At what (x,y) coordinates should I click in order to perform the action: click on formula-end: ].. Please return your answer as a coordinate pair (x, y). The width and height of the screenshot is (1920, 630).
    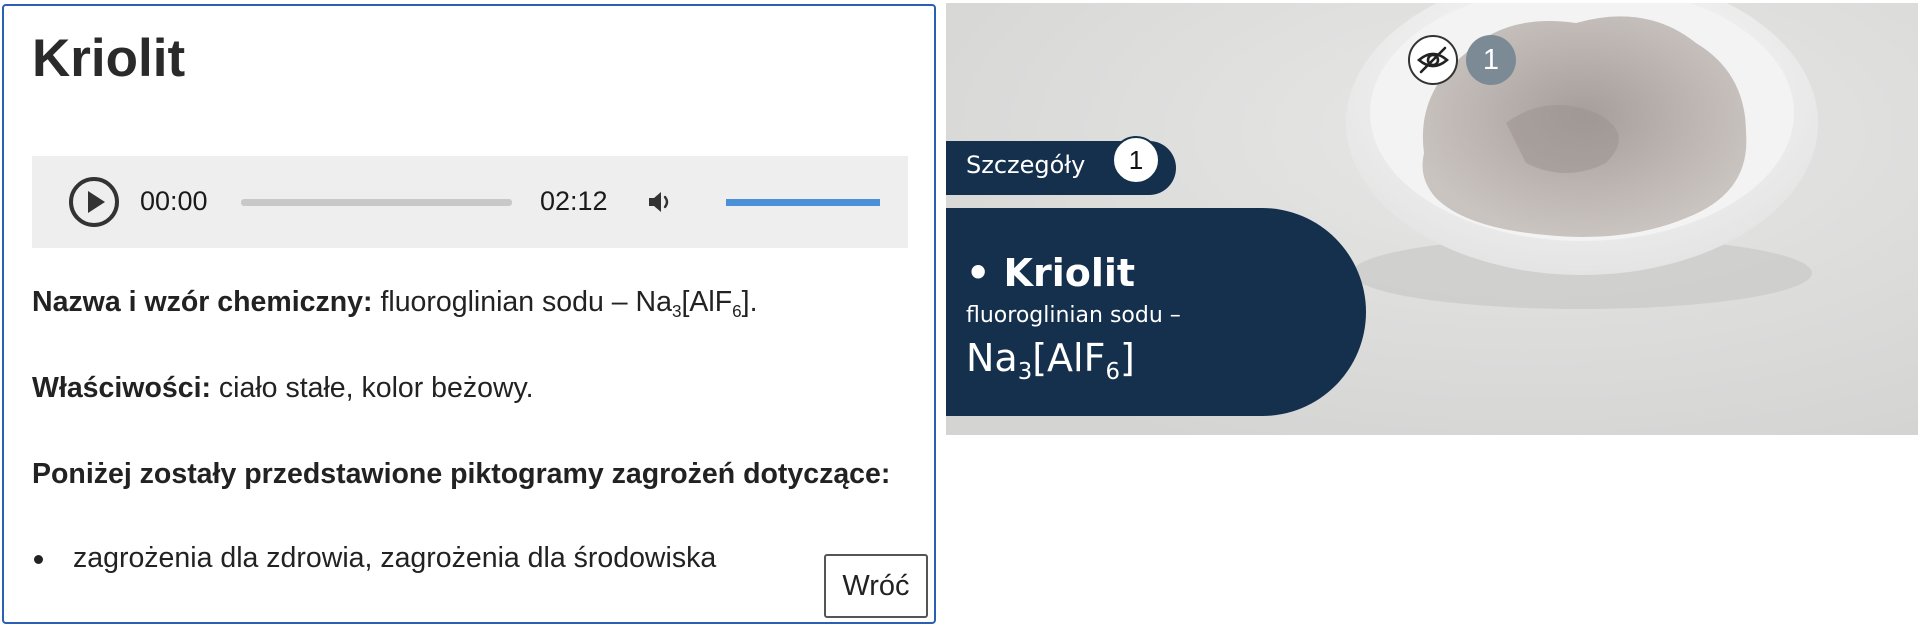
    Looking at the image, I should click on (749, 302).